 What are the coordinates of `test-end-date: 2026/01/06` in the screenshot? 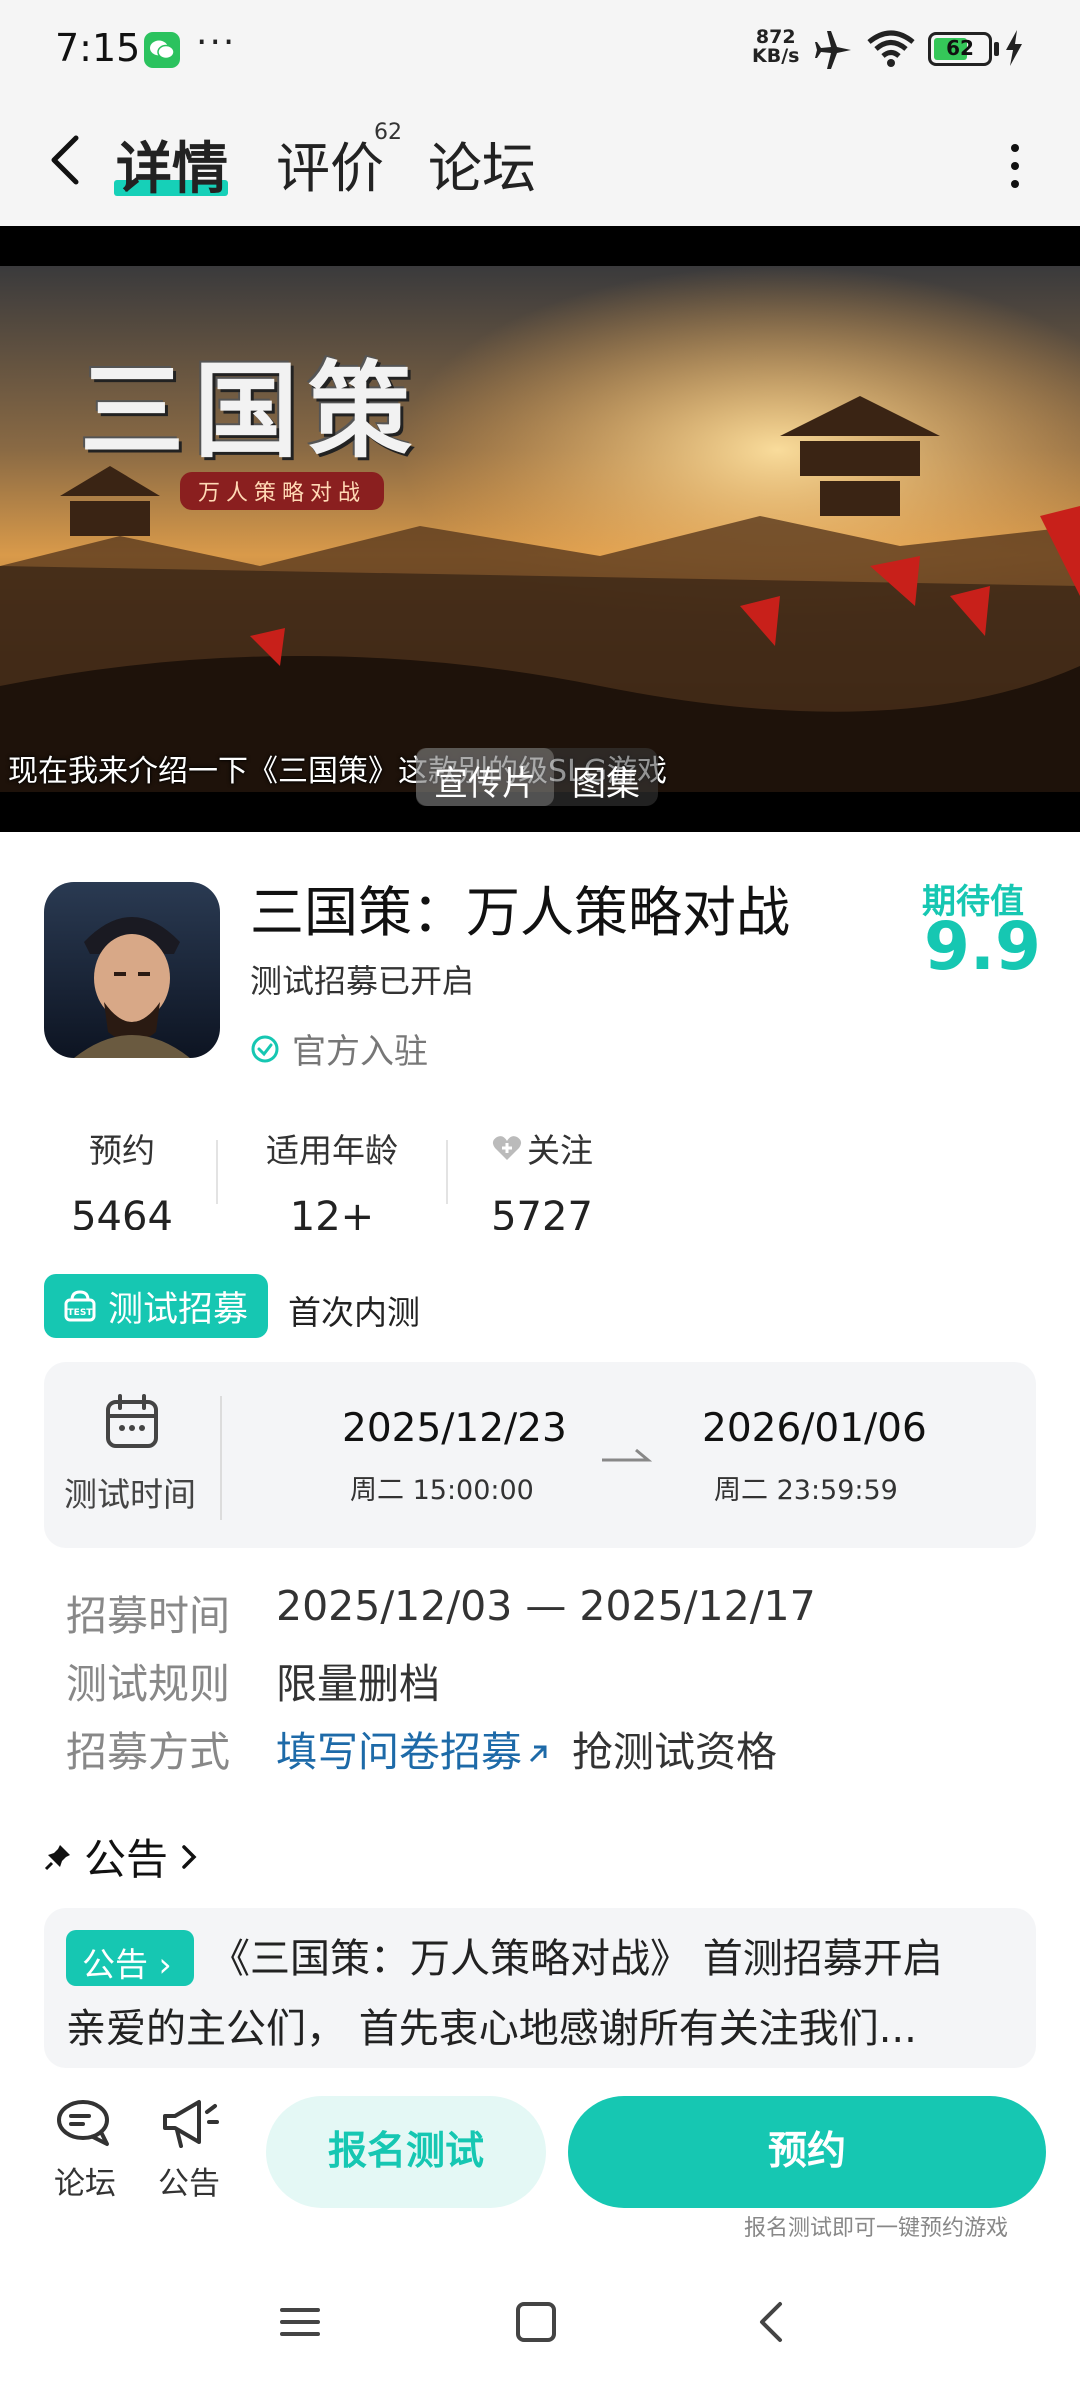 It's located at (814, 1428).